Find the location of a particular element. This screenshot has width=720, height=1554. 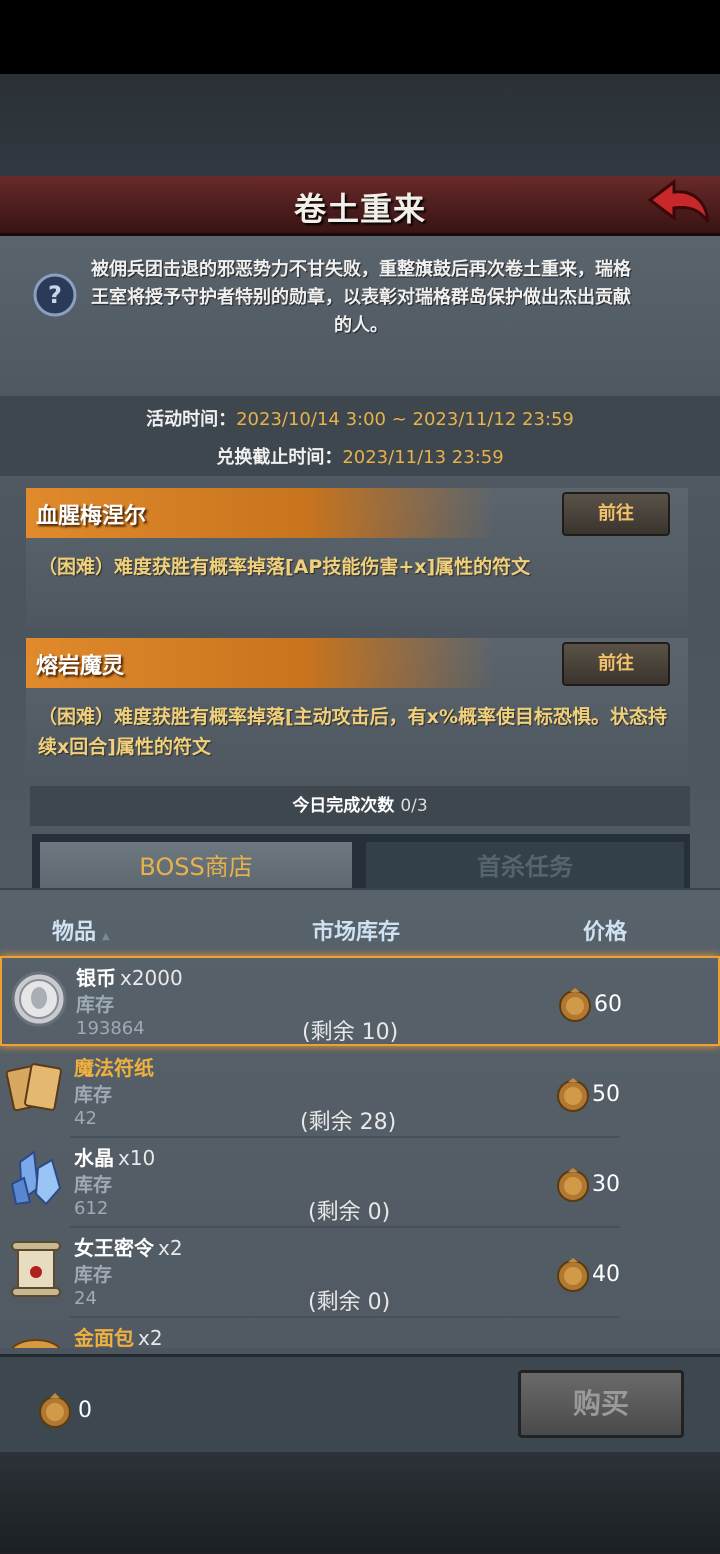

list-item: 银币 x2000 库存 193864 (剩余 10) 60 is located at coordinates (360, 1001).